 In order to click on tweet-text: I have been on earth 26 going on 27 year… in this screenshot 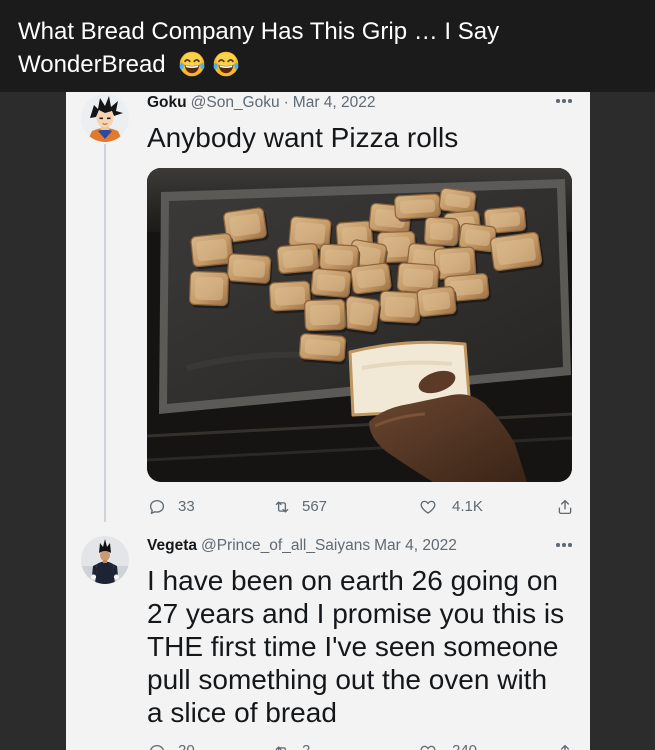, I will do `click(355, 646)`.